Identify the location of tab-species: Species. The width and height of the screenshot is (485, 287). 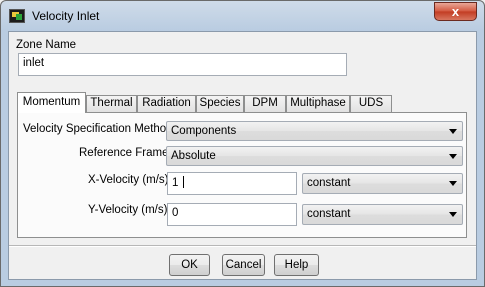
(220, 103).